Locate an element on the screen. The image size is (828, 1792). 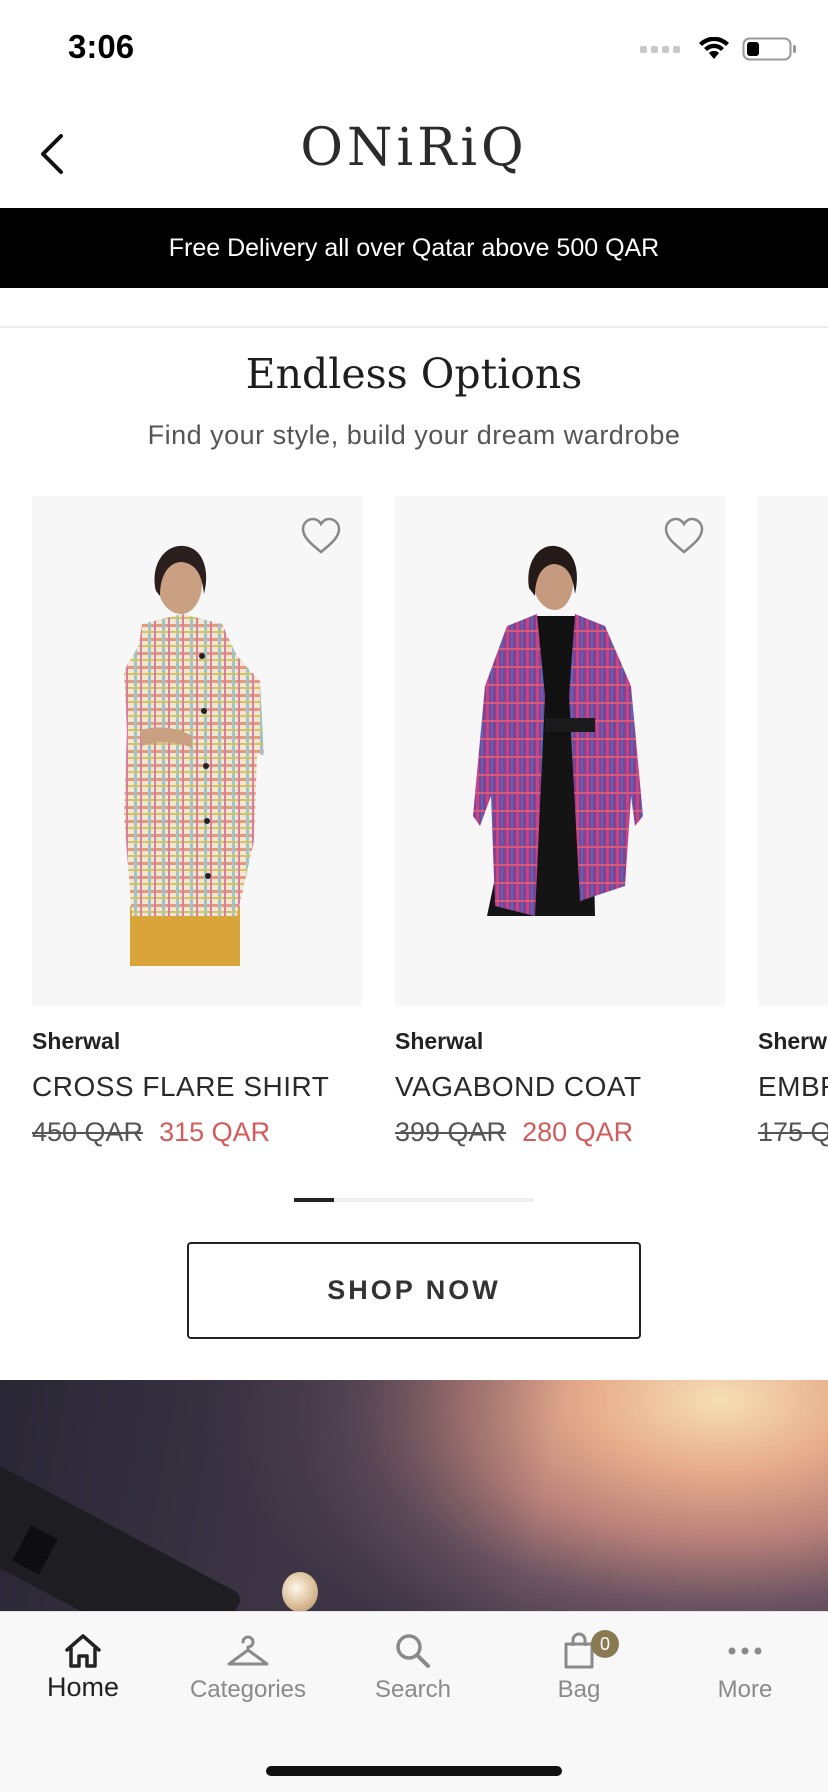
bag-count-badge: 0 is located at coordinates (605, 1644).